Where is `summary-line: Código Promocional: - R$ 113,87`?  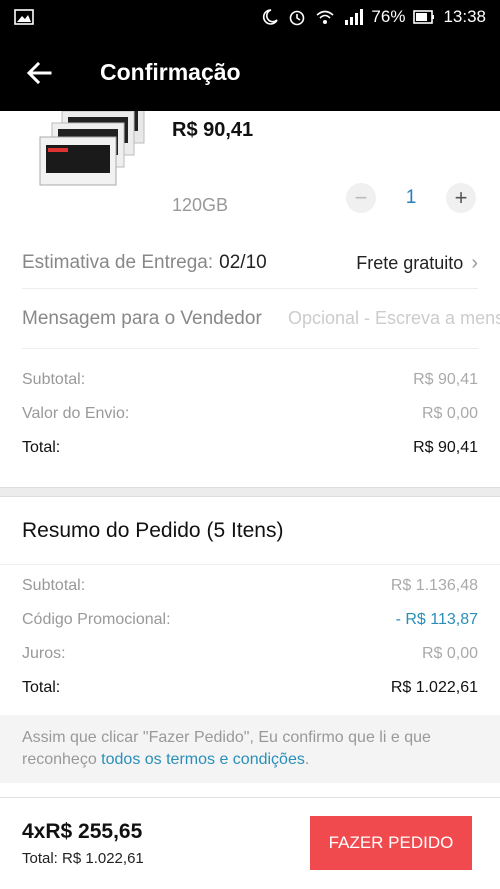
summary-line: Código Promocional: - R$ 113,87 is located at coordinates (250, 620).